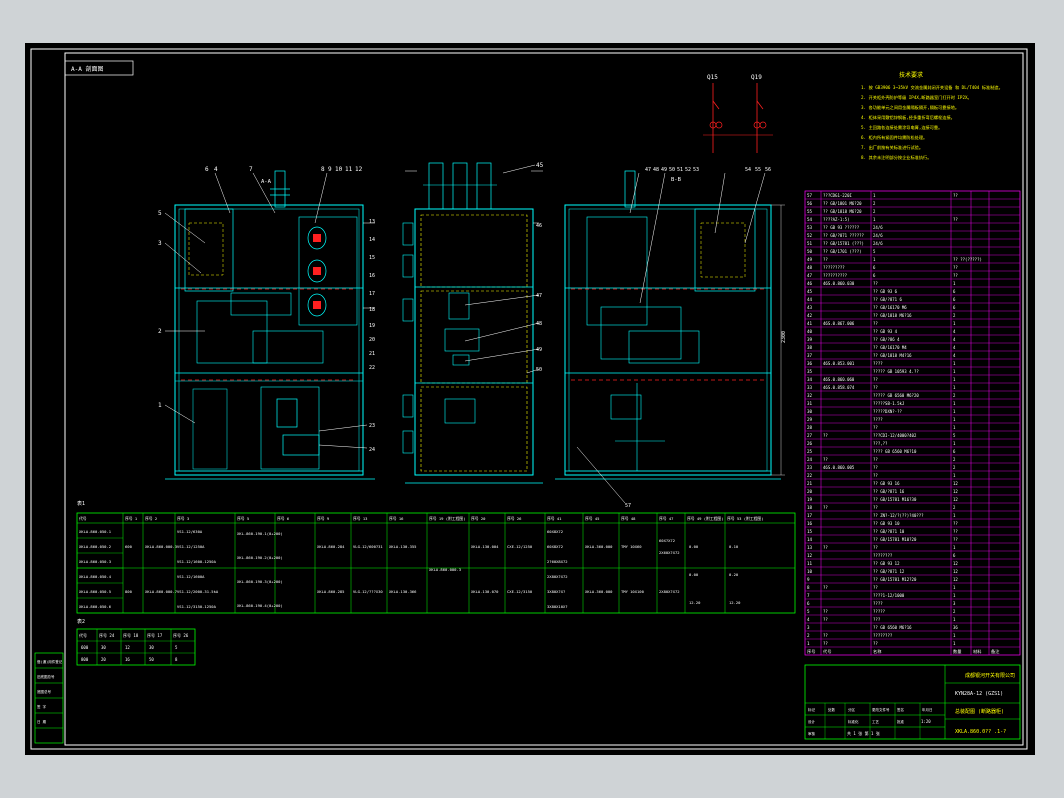 Image resolution: width=1064 pixels, height=798 pixels. Describe the element at coordinates (738, 113) in the screenshot. I see `single-line-diagram: Q15 Q19` at that location.